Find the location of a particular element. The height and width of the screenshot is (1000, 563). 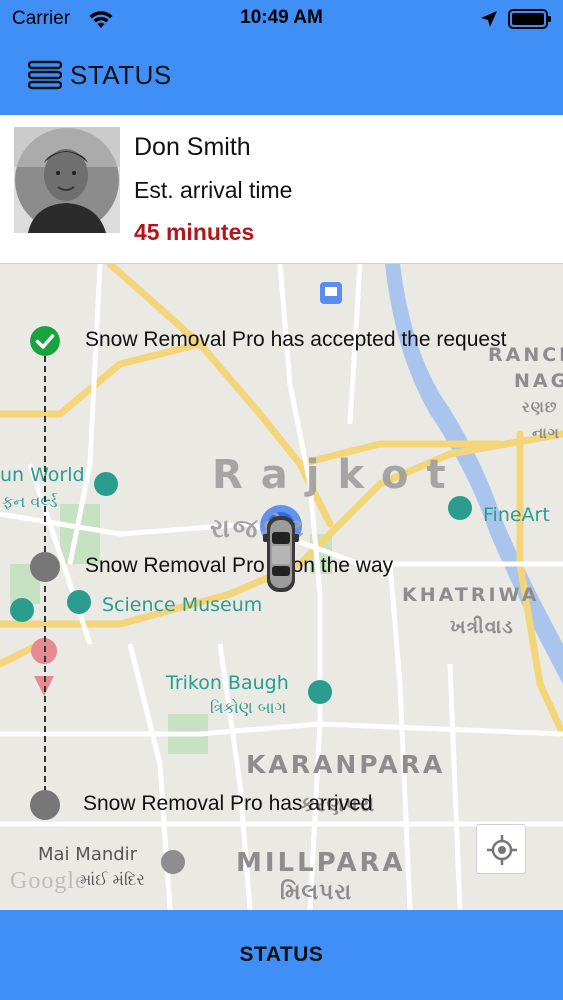

map-label-trikon-local: ત્રિકોણ બાગ is located at coordinates (248, 707).